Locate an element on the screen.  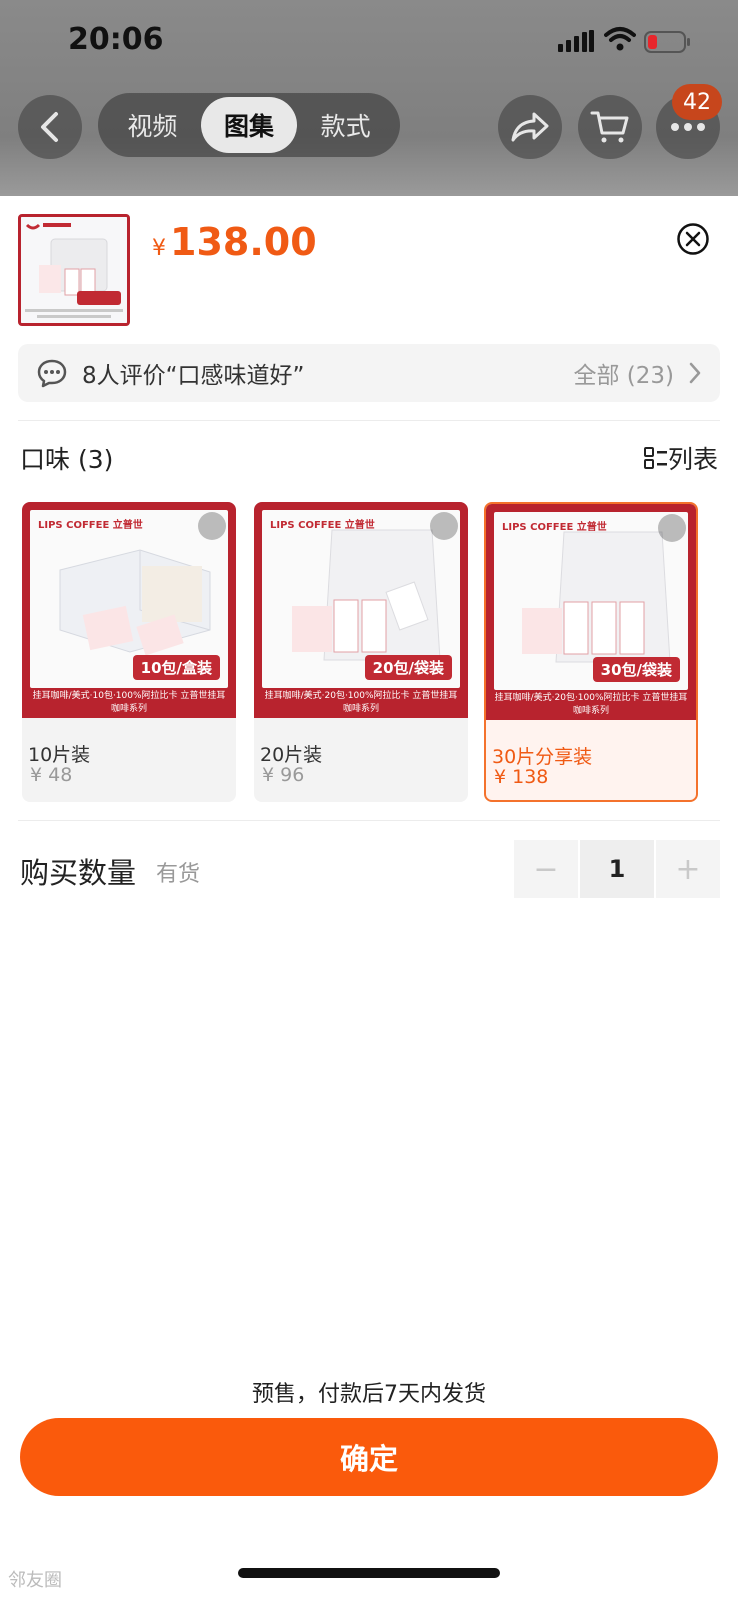
quantity-stepper: − 1 + is located at coordinates (617, 869).